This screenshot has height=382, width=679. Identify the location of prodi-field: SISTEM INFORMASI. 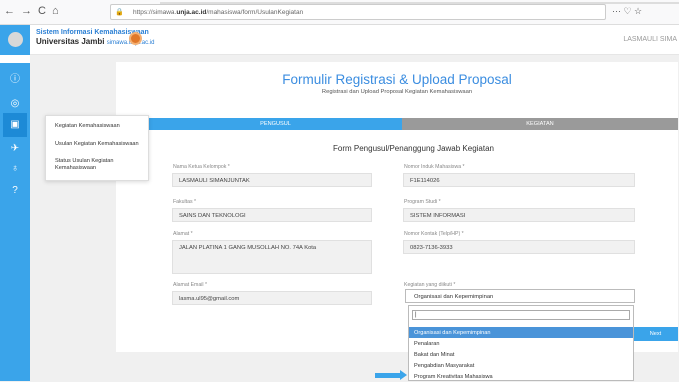
(519, 215).